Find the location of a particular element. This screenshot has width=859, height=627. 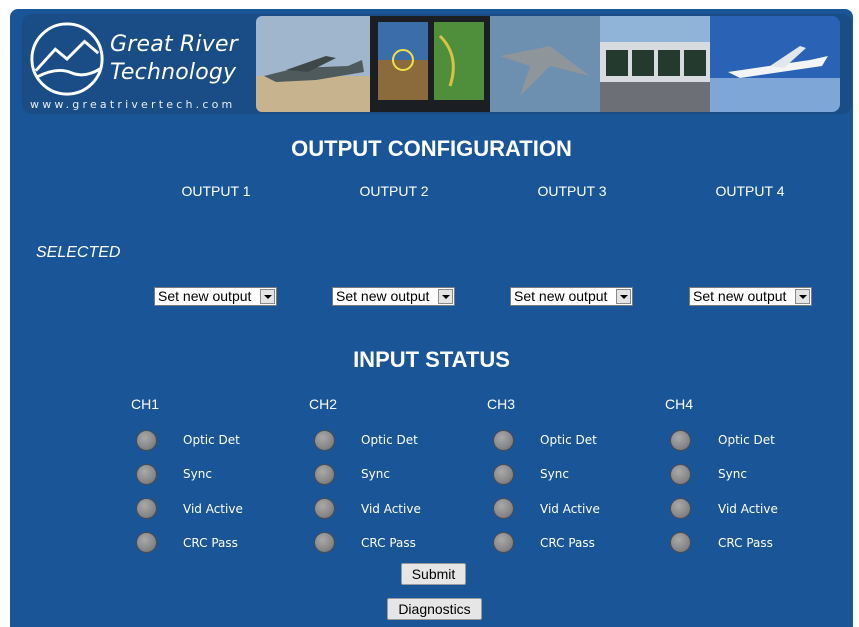

ch3-vid-active-indicator-icon is located at coordinates (503, 508).